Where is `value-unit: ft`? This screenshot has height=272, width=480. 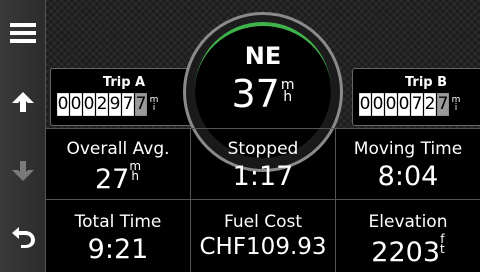 value-unit: ft is located at coordinates (442, 244).